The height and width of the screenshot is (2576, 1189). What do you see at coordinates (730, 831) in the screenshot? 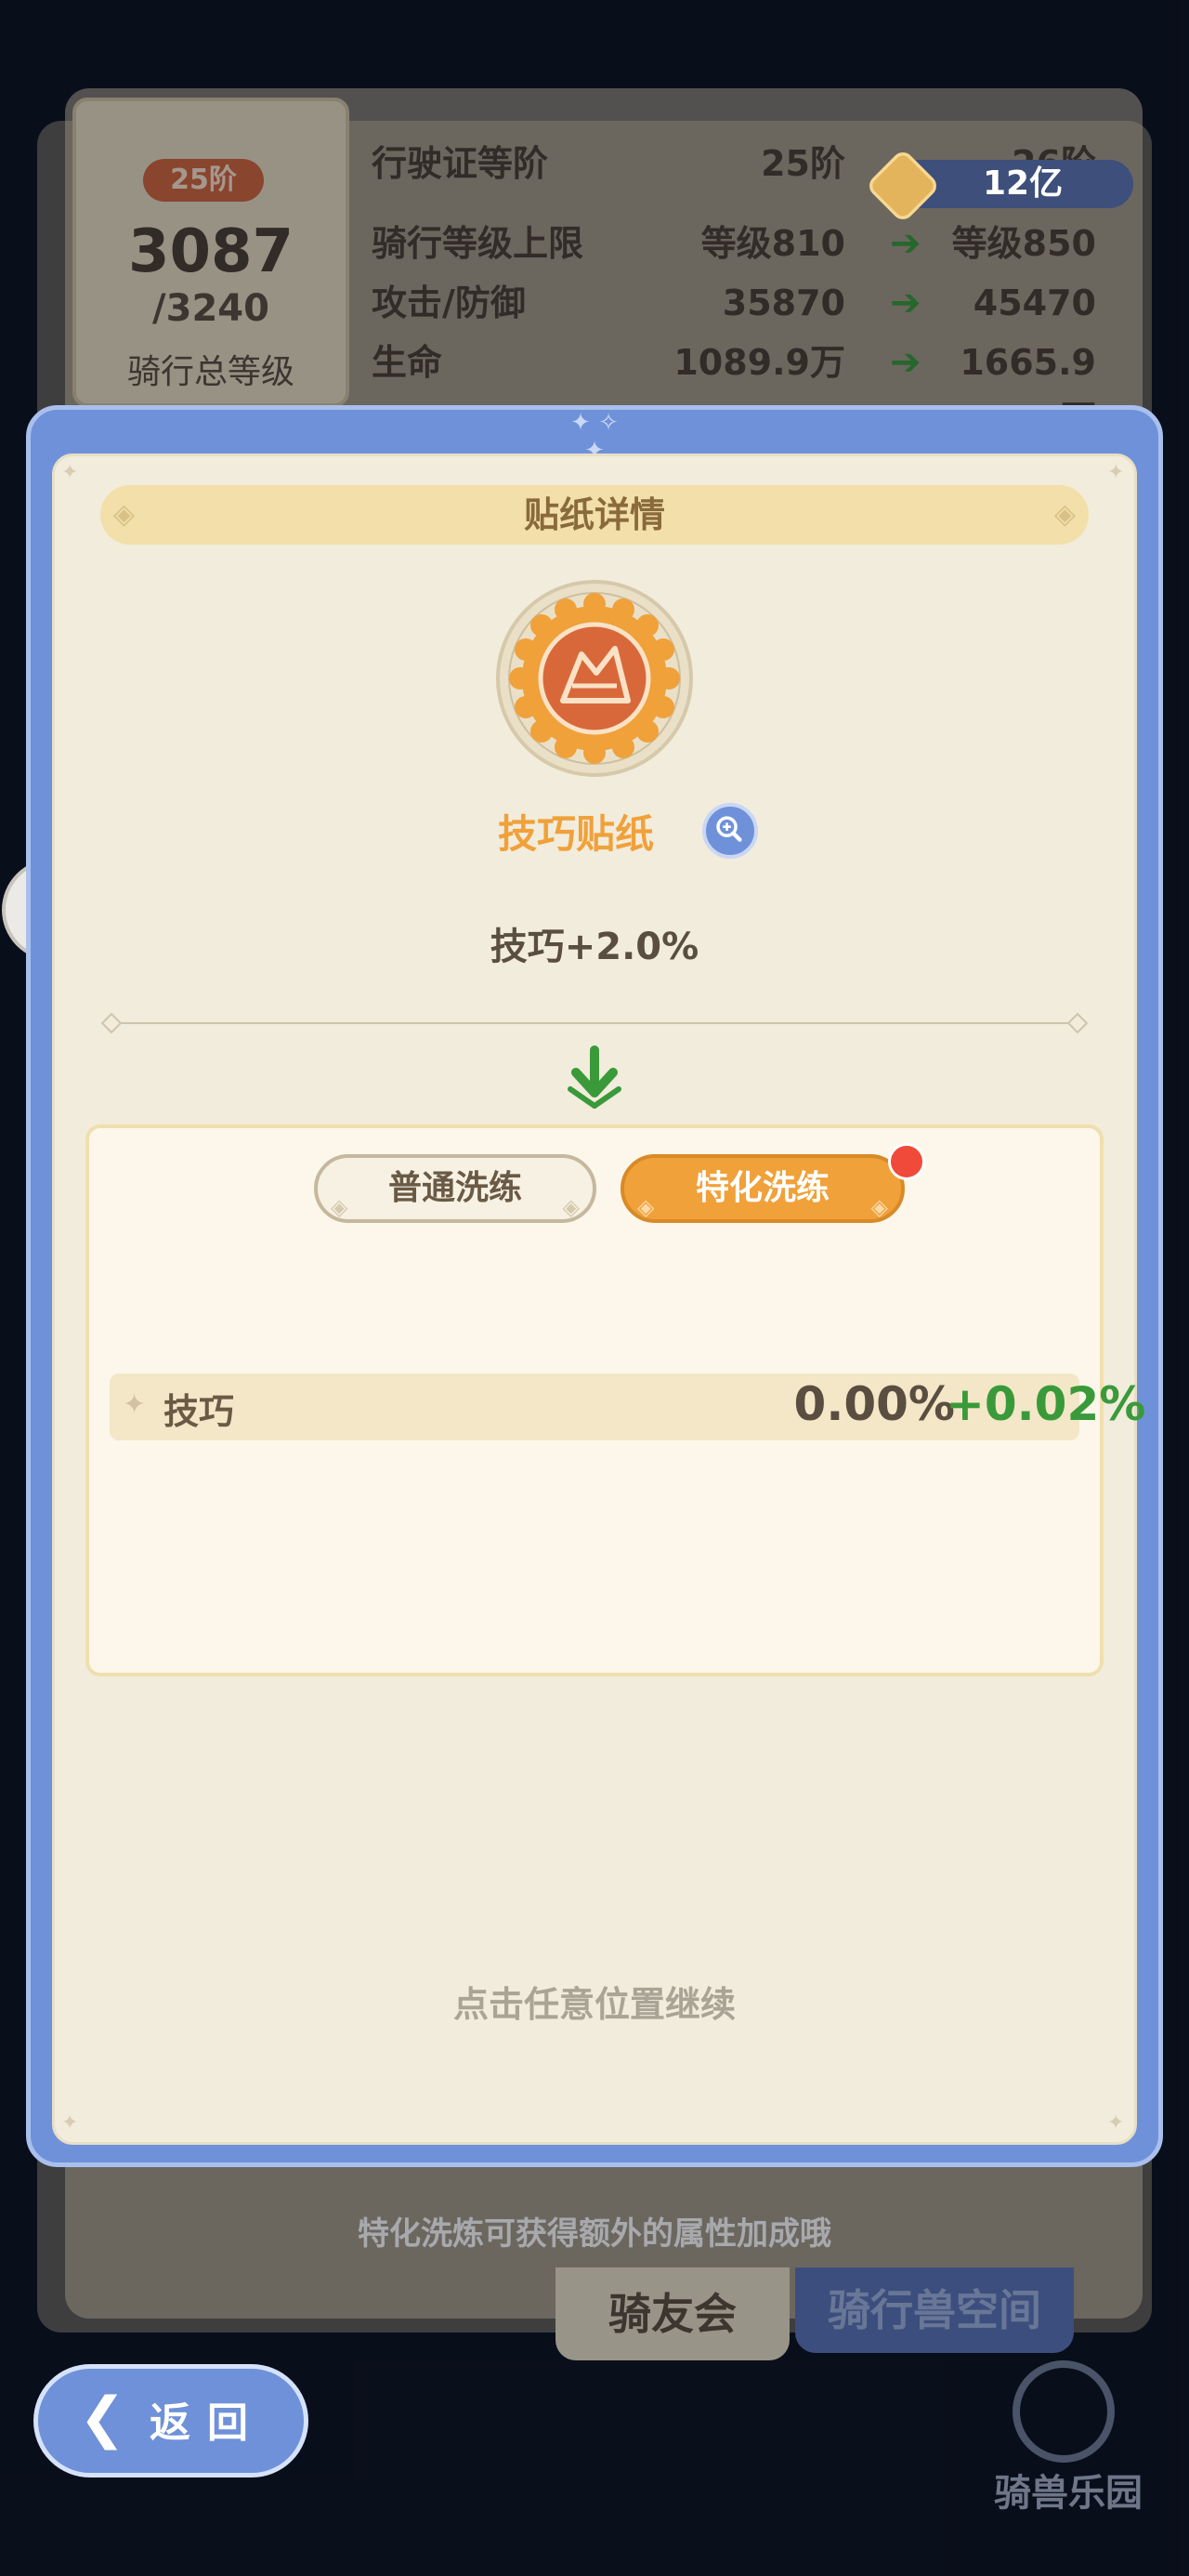
I see `zoom-in-icon` at bounding box center [730, 831].